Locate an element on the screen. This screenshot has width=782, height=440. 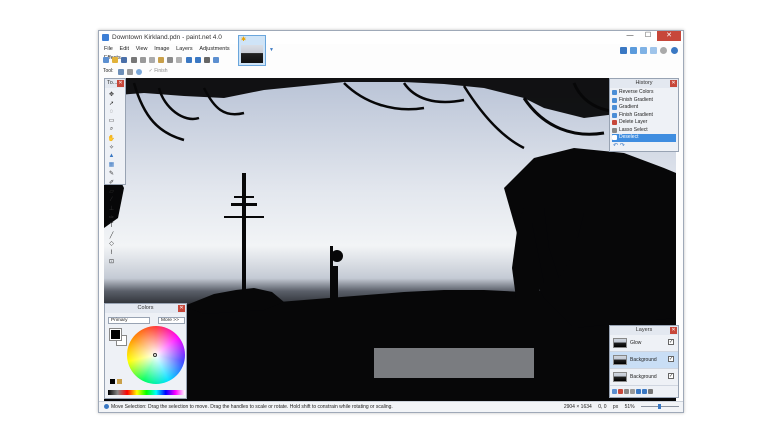
paintbrush-icon: ✎ is located at coordinates (112, 174).